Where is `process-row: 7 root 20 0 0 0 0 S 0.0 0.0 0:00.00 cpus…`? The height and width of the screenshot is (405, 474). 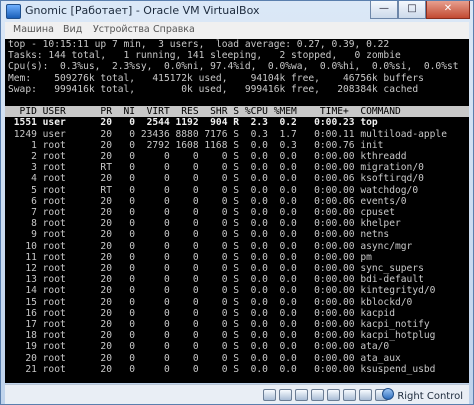
process-row: 7 root 20 0 0 0 0 S 0.0 0.0 0:00.00 cpus… is located at coordinates (201, 212).